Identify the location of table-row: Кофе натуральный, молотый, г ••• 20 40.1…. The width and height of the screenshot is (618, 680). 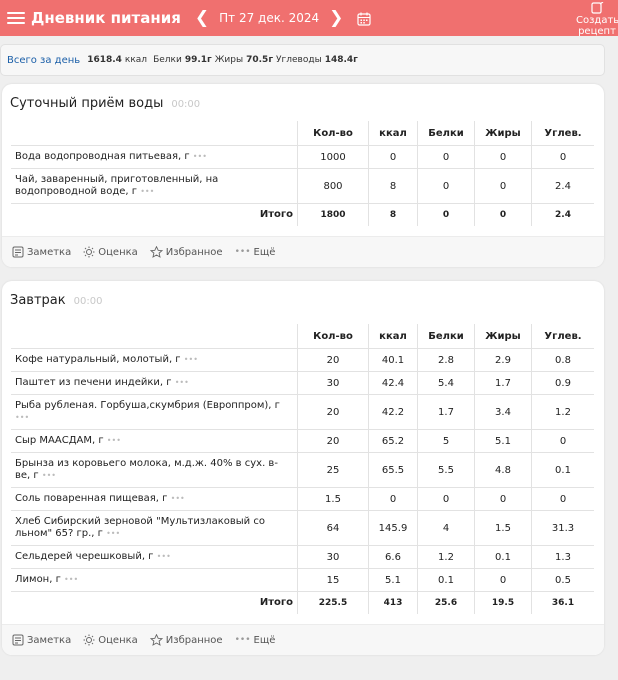
(302, 360).